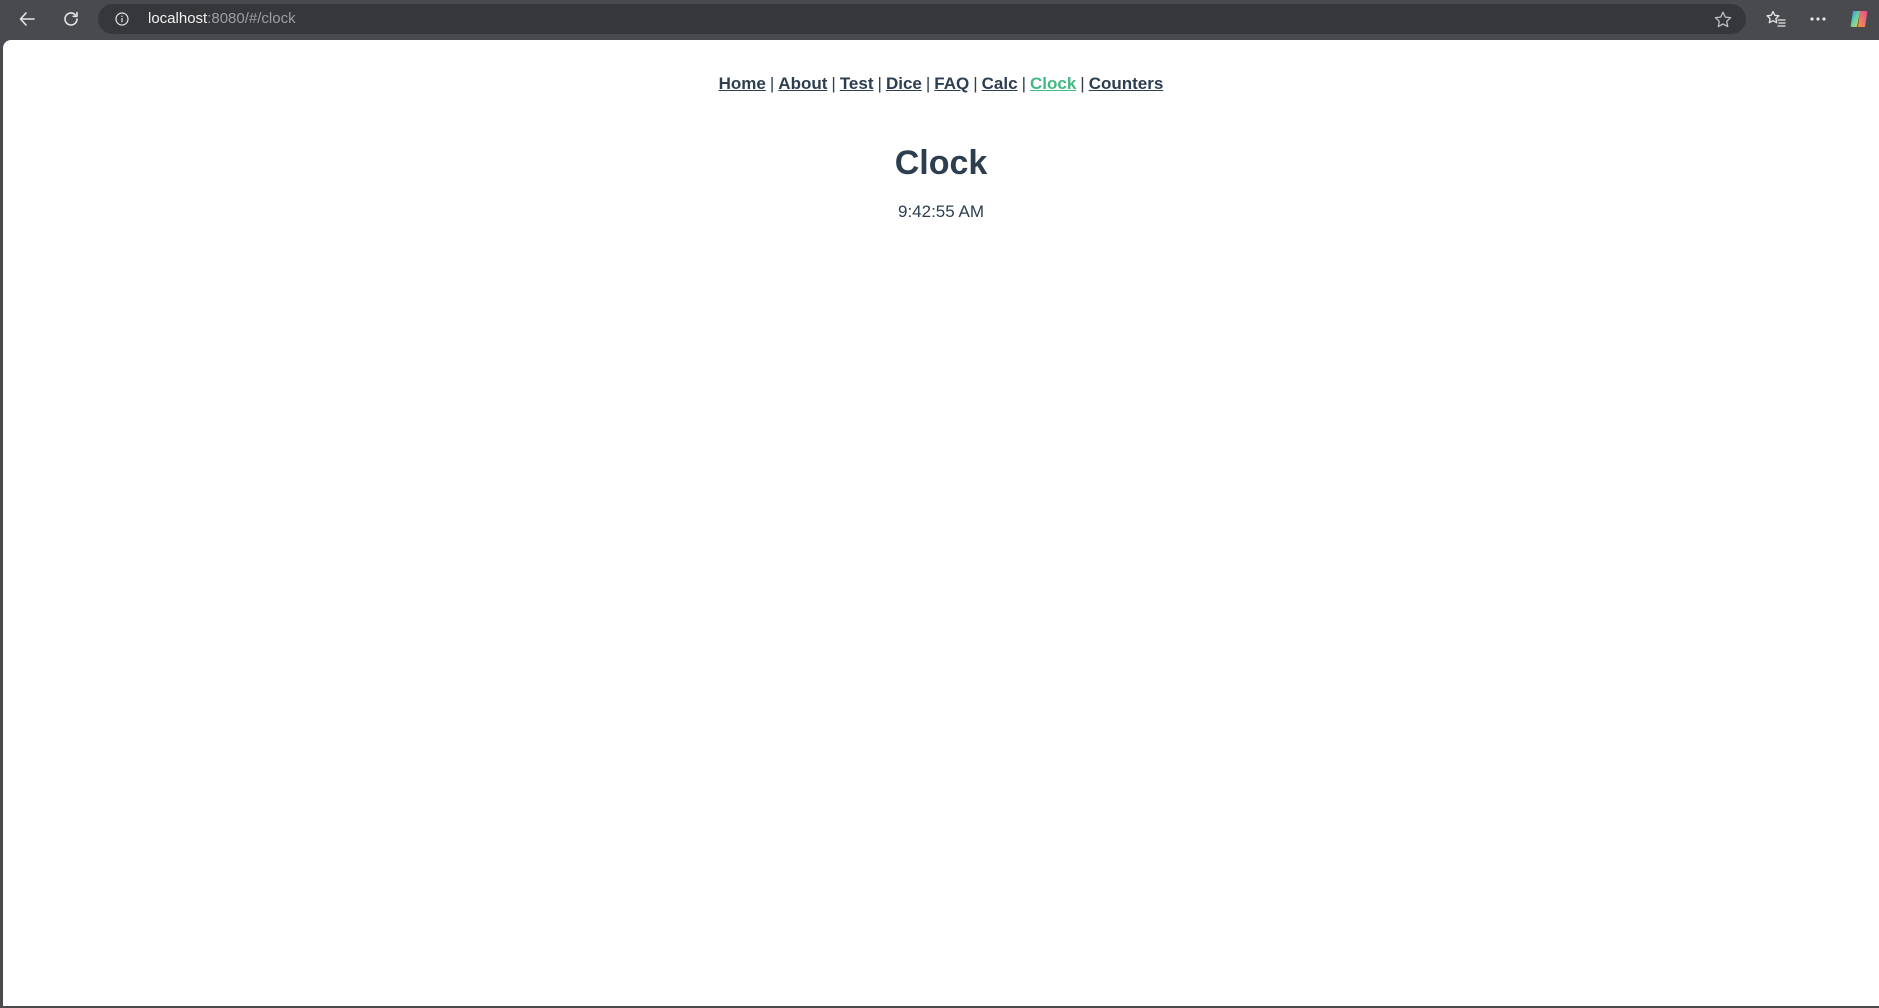  I want to click on back-arrow-icon, so click(27, 19).